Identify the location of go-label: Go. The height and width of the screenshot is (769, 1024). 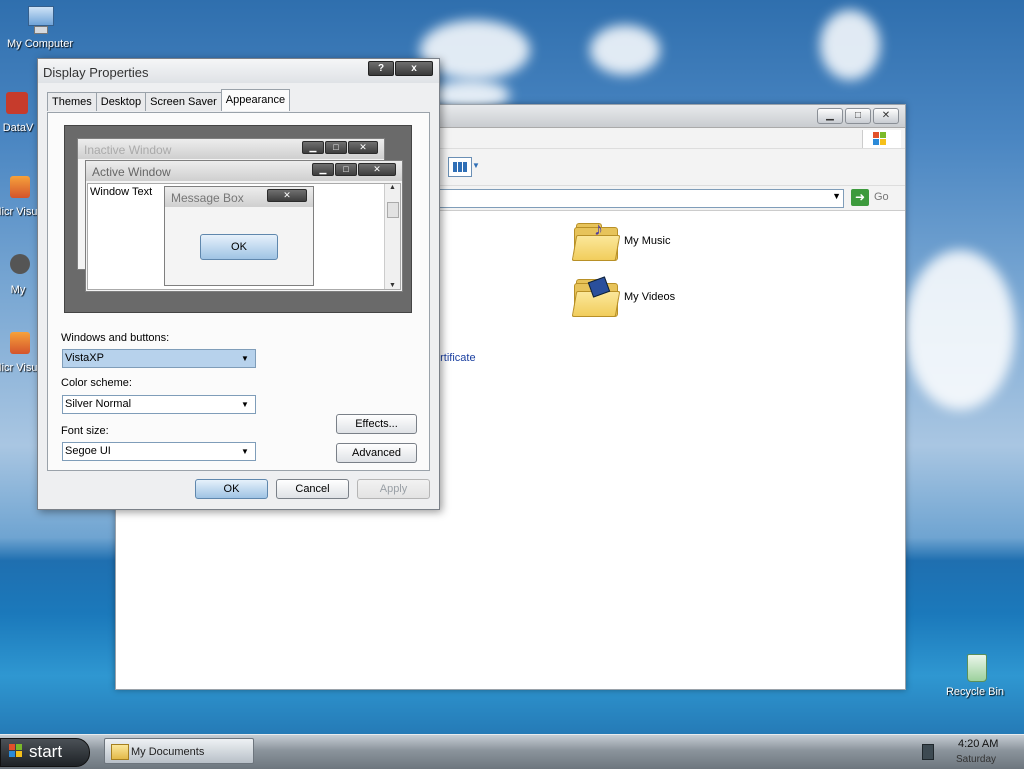
(881, 197).